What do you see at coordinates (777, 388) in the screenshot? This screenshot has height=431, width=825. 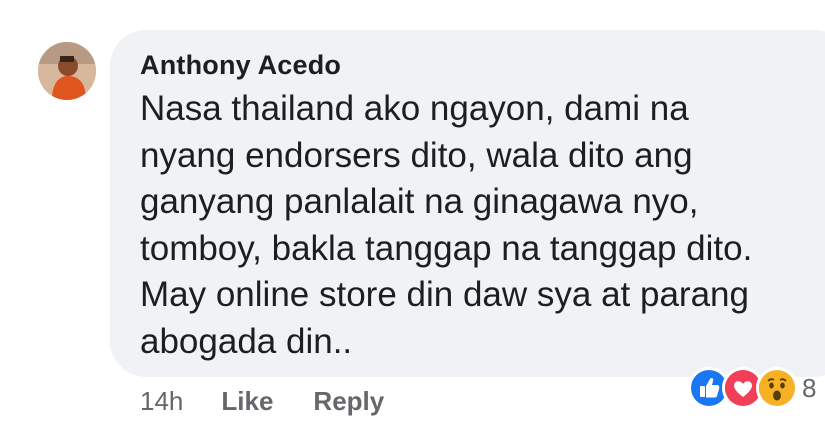 I see `wow-reaction-icon` at bounding box center [777, 388].